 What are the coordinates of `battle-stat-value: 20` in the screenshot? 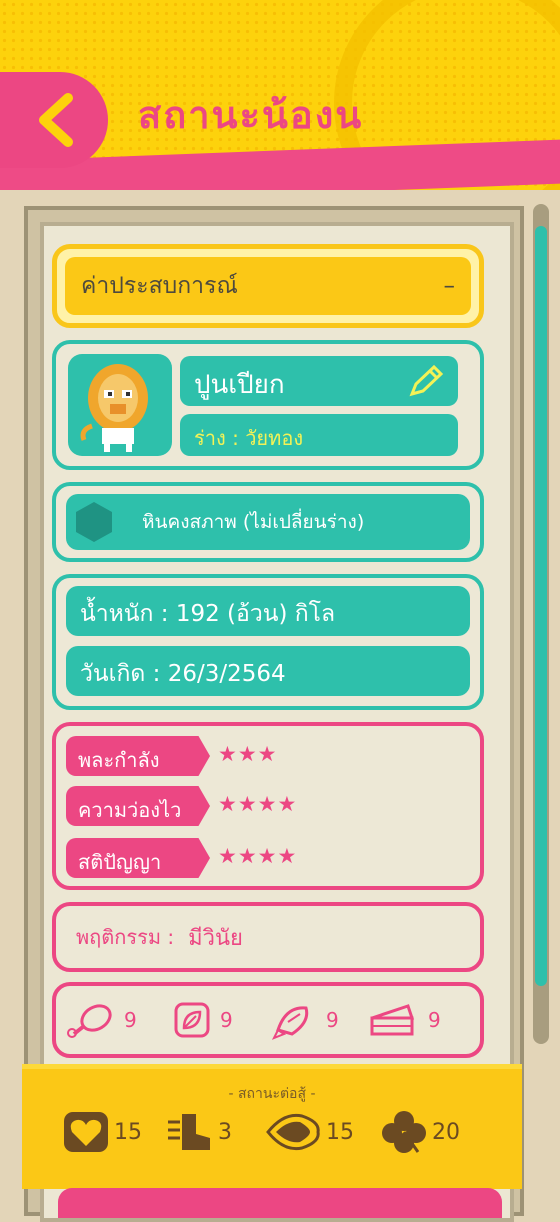 It's located at (446, 1132).